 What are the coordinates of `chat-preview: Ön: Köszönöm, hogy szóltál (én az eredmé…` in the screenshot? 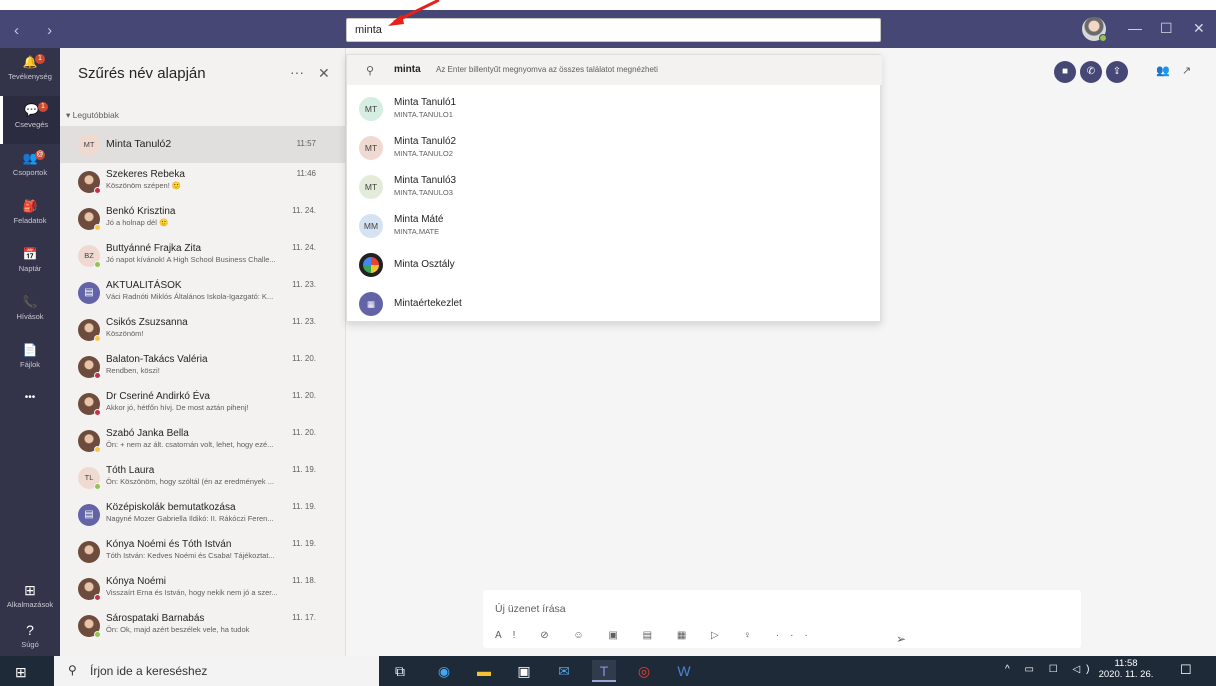 It's located at (190, 481).